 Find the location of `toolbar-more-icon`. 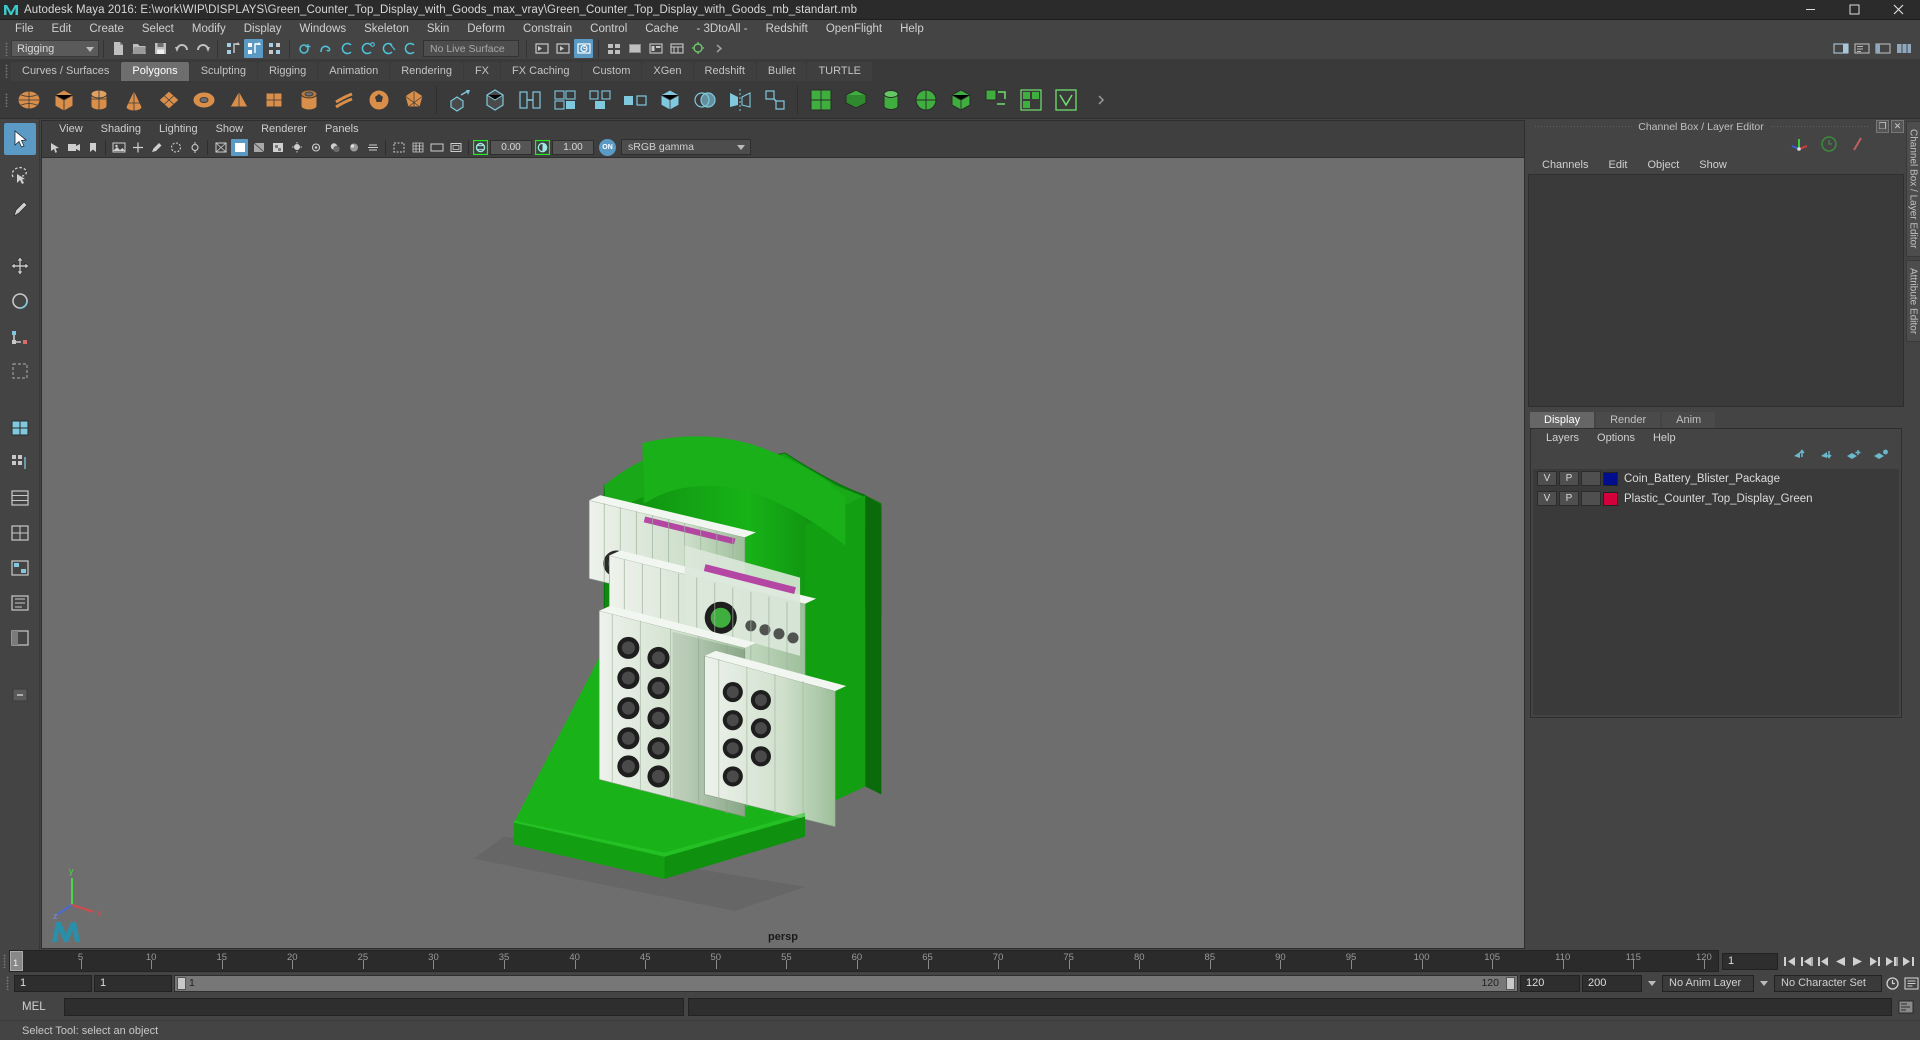

toolbar-more-icon is located at coordinates (718, 48).